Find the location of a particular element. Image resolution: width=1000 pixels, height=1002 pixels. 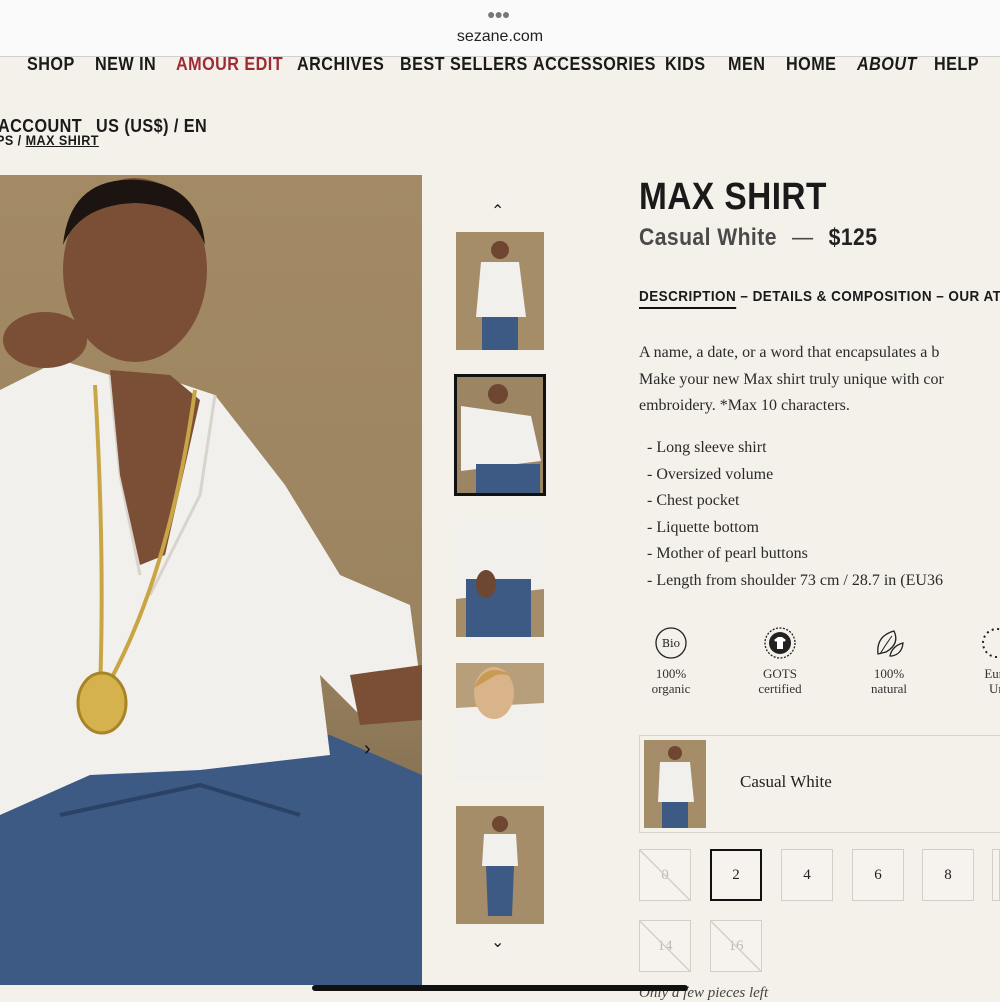

bio-icon: Bio is located at coordinates (671, 643).